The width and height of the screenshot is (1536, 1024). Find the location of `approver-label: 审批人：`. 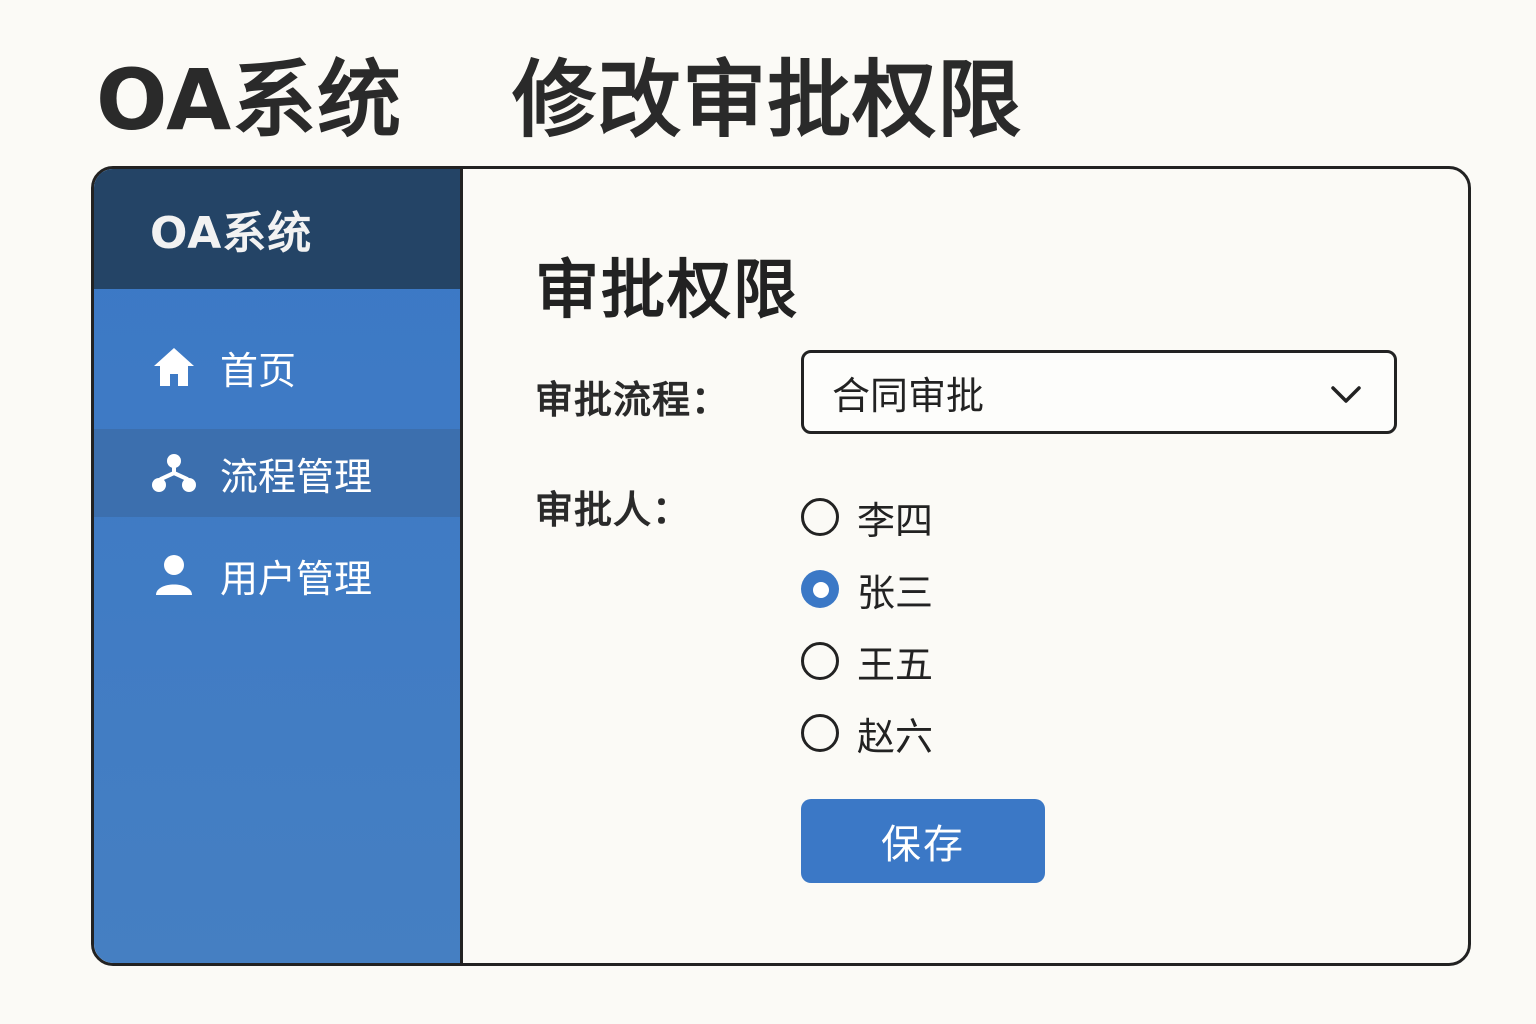

approver-label: 审批人： is located at coordinates (613, 510).